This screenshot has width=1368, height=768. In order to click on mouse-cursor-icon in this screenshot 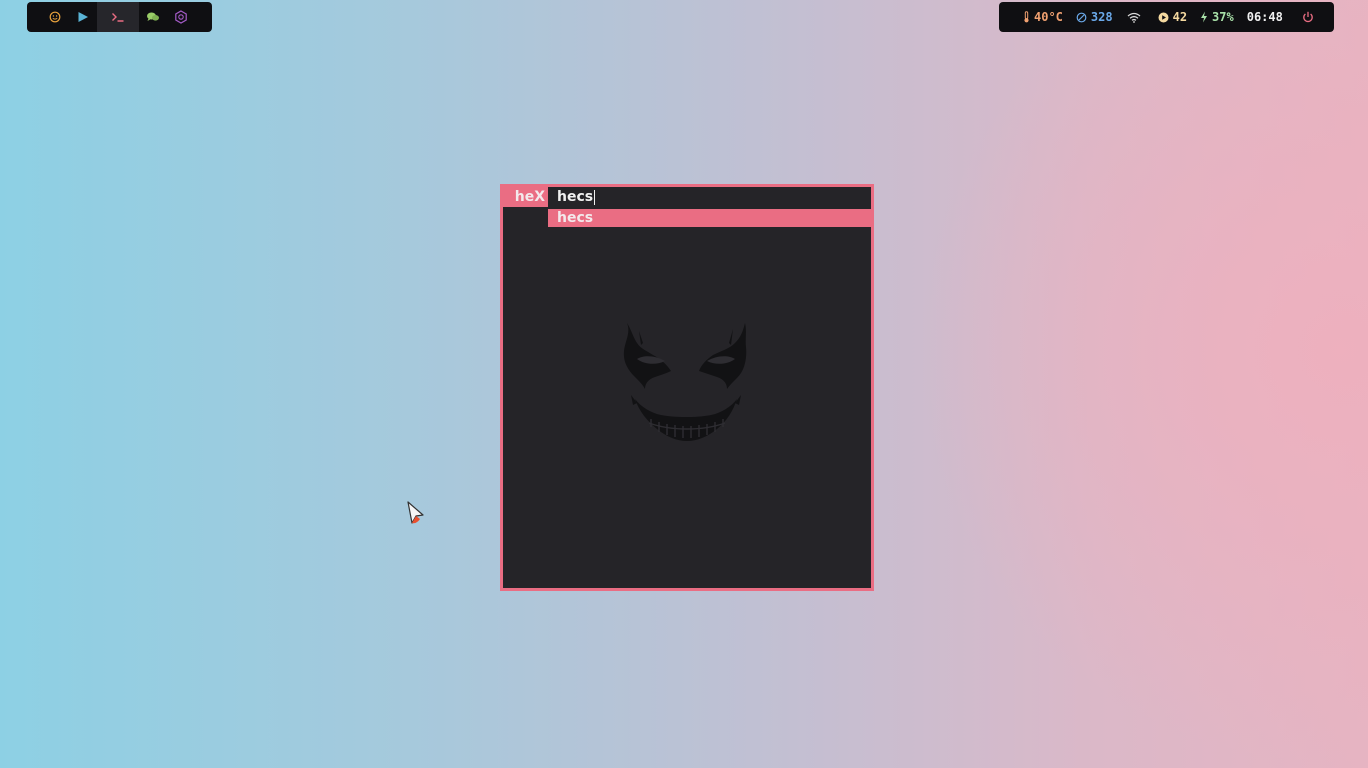, I will do `click(415, 512)`.